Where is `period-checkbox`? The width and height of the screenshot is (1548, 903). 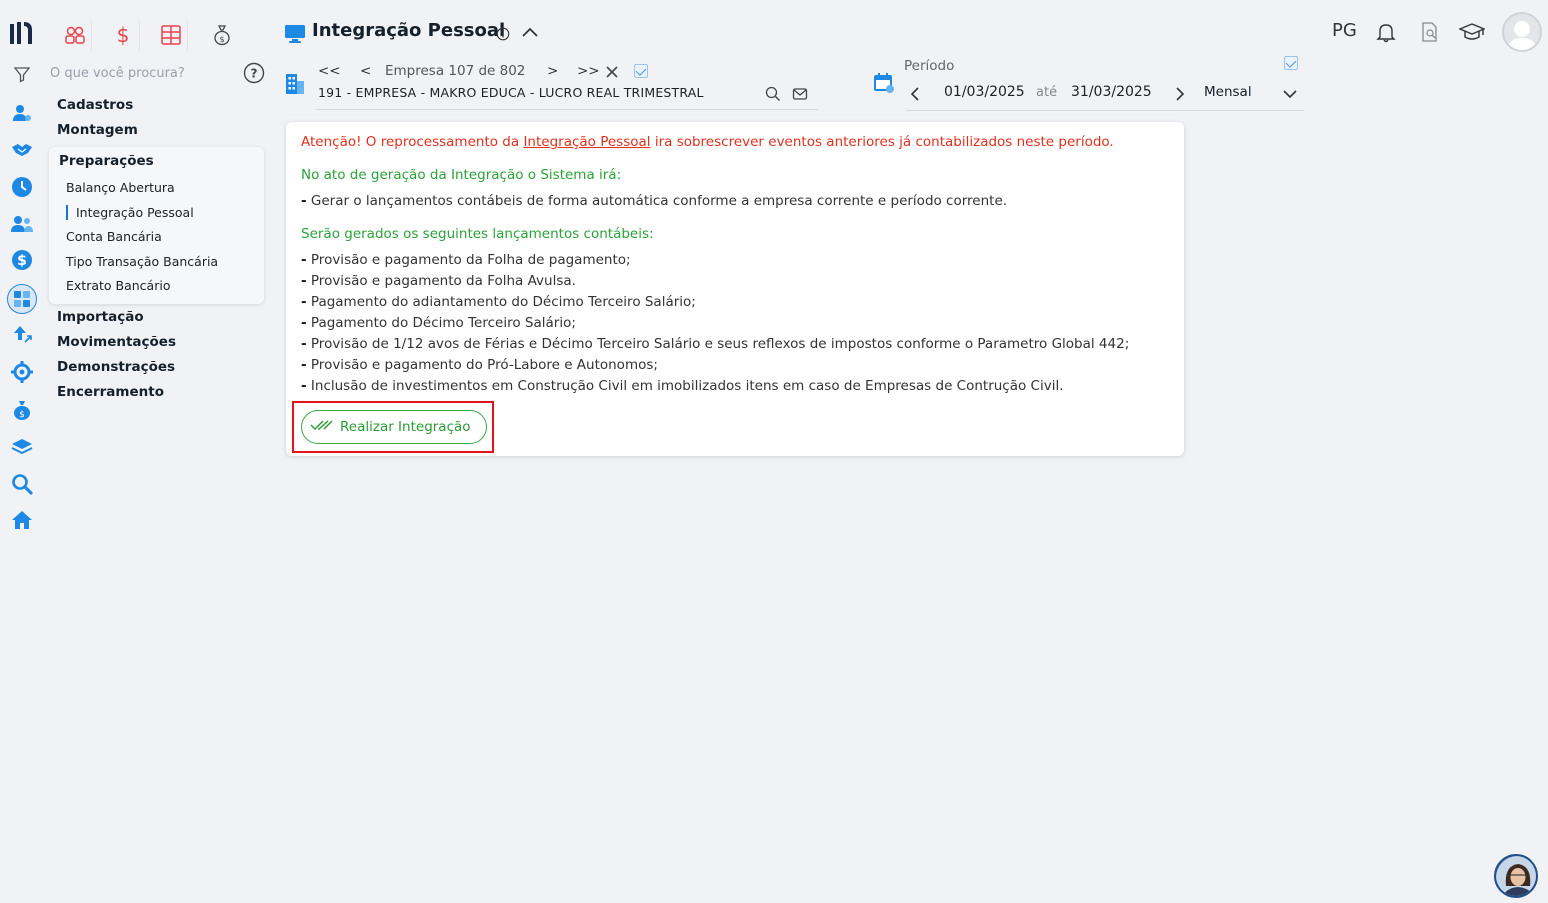 period-checkbox is located at coordinates (1291, 63).